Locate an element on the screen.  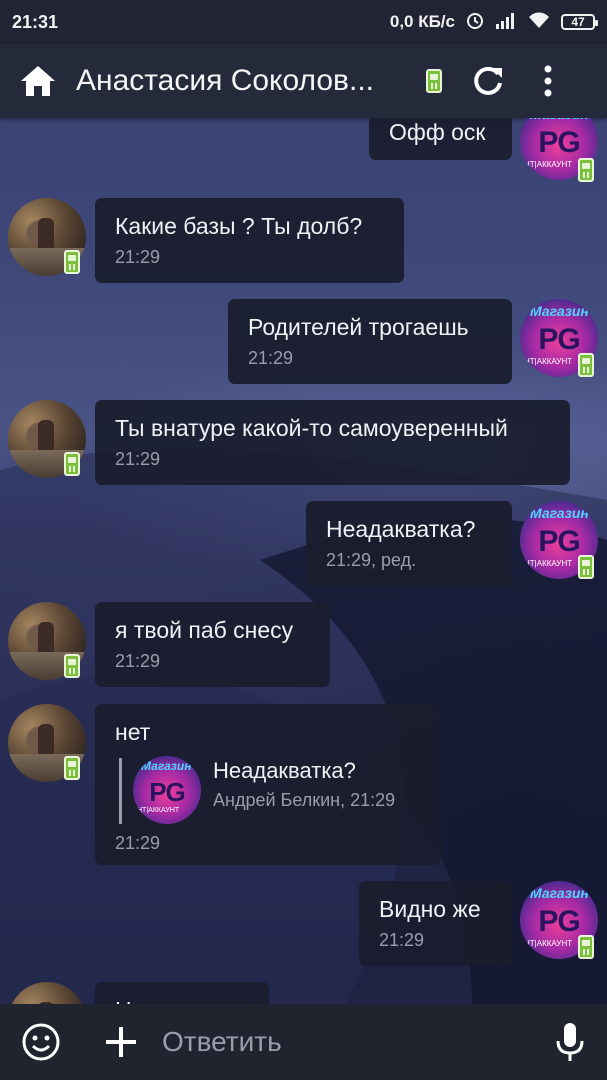
quote-text: Неадакватка? is located at coordinates (284, 770).